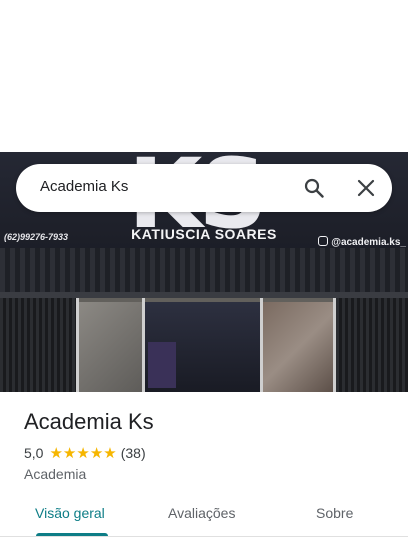 The width and height of the screenshot is (408, 544). I want to click on rating-value: 5,0, so click(34, 453).